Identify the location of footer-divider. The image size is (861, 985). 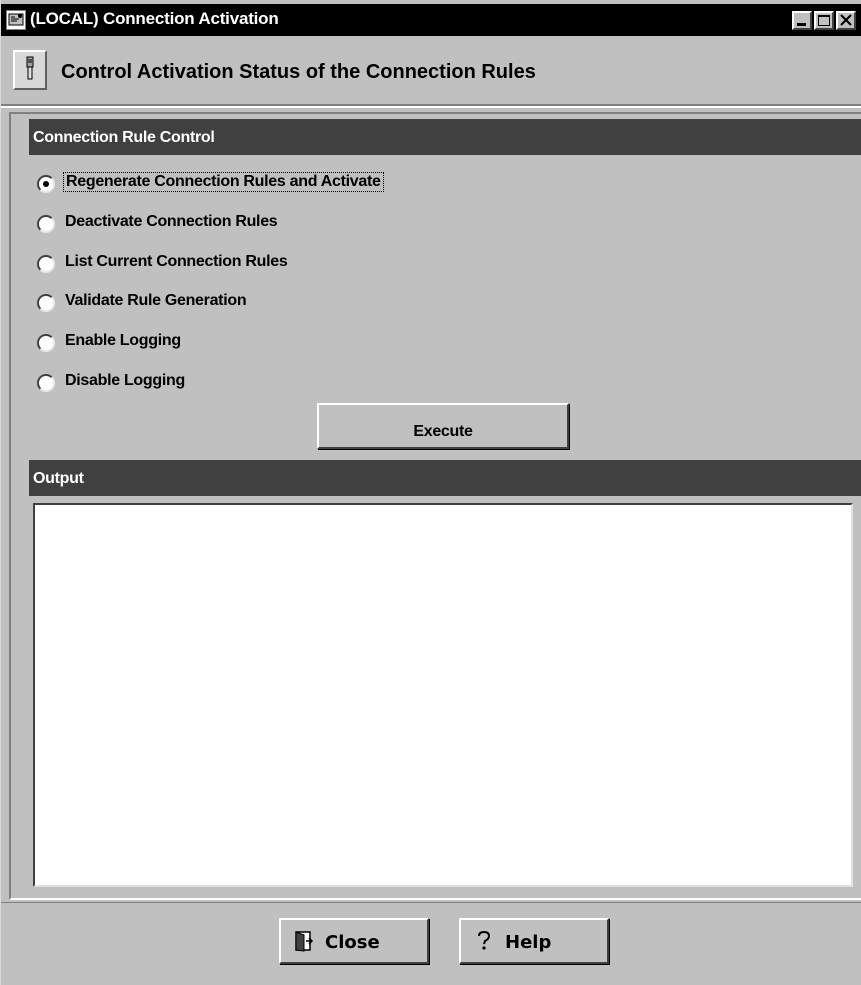
(431, 902).